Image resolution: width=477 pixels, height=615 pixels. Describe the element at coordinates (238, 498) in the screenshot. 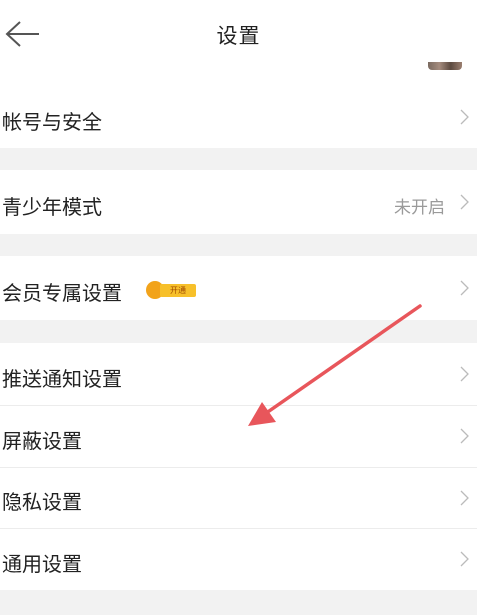

I see `privacy-settings-row: 隐私设置` at that location.